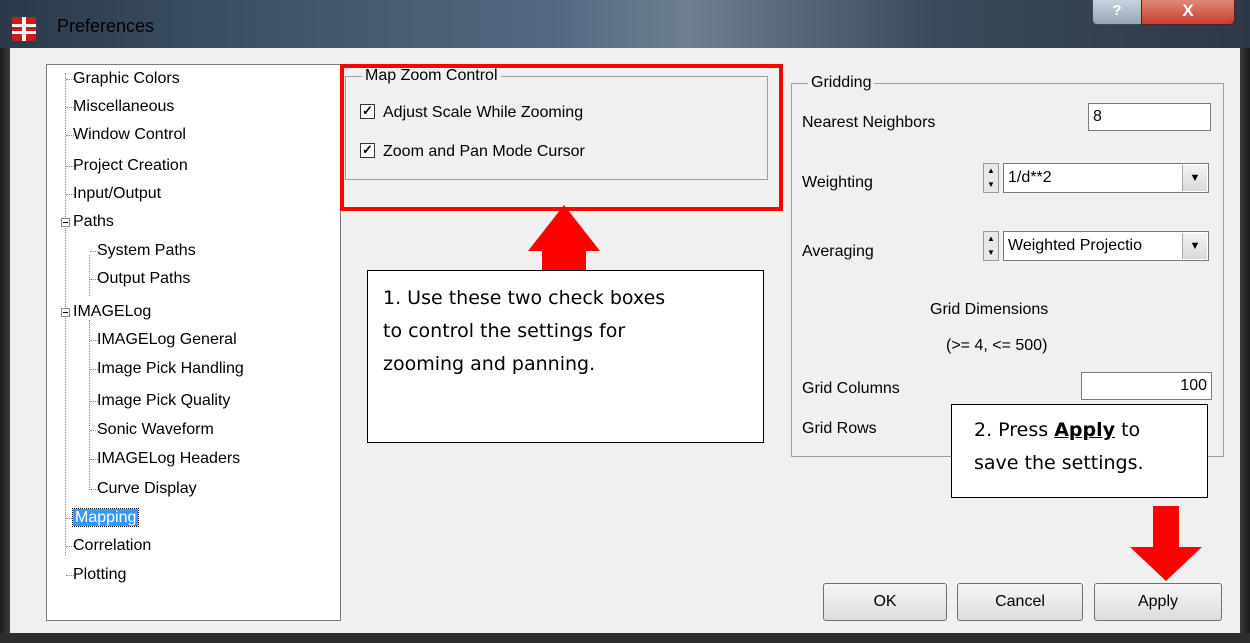  I want to click on tree-item-label: Curve Display, so click(147, 488).